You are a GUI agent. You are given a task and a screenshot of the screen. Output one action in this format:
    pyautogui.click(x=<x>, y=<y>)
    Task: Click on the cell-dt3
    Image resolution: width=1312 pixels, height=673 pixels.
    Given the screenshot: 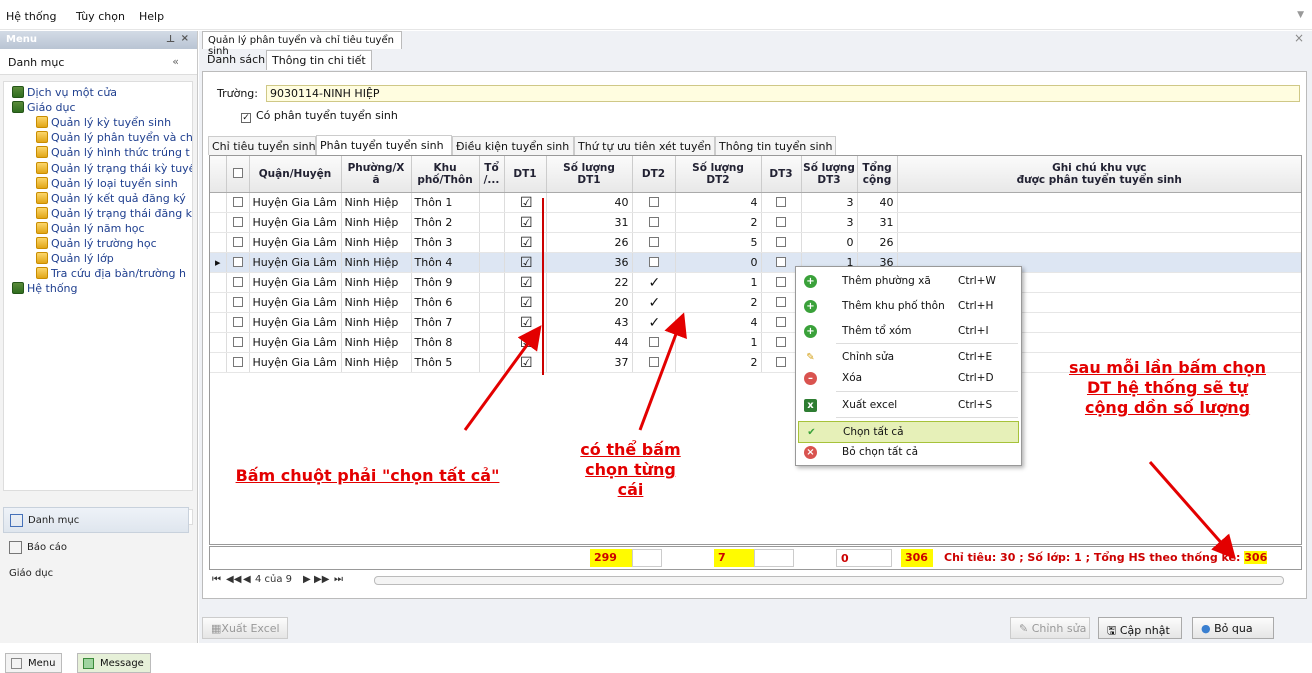 What is the action you would take?
    pyautogui.click(x=781, y=242)
    